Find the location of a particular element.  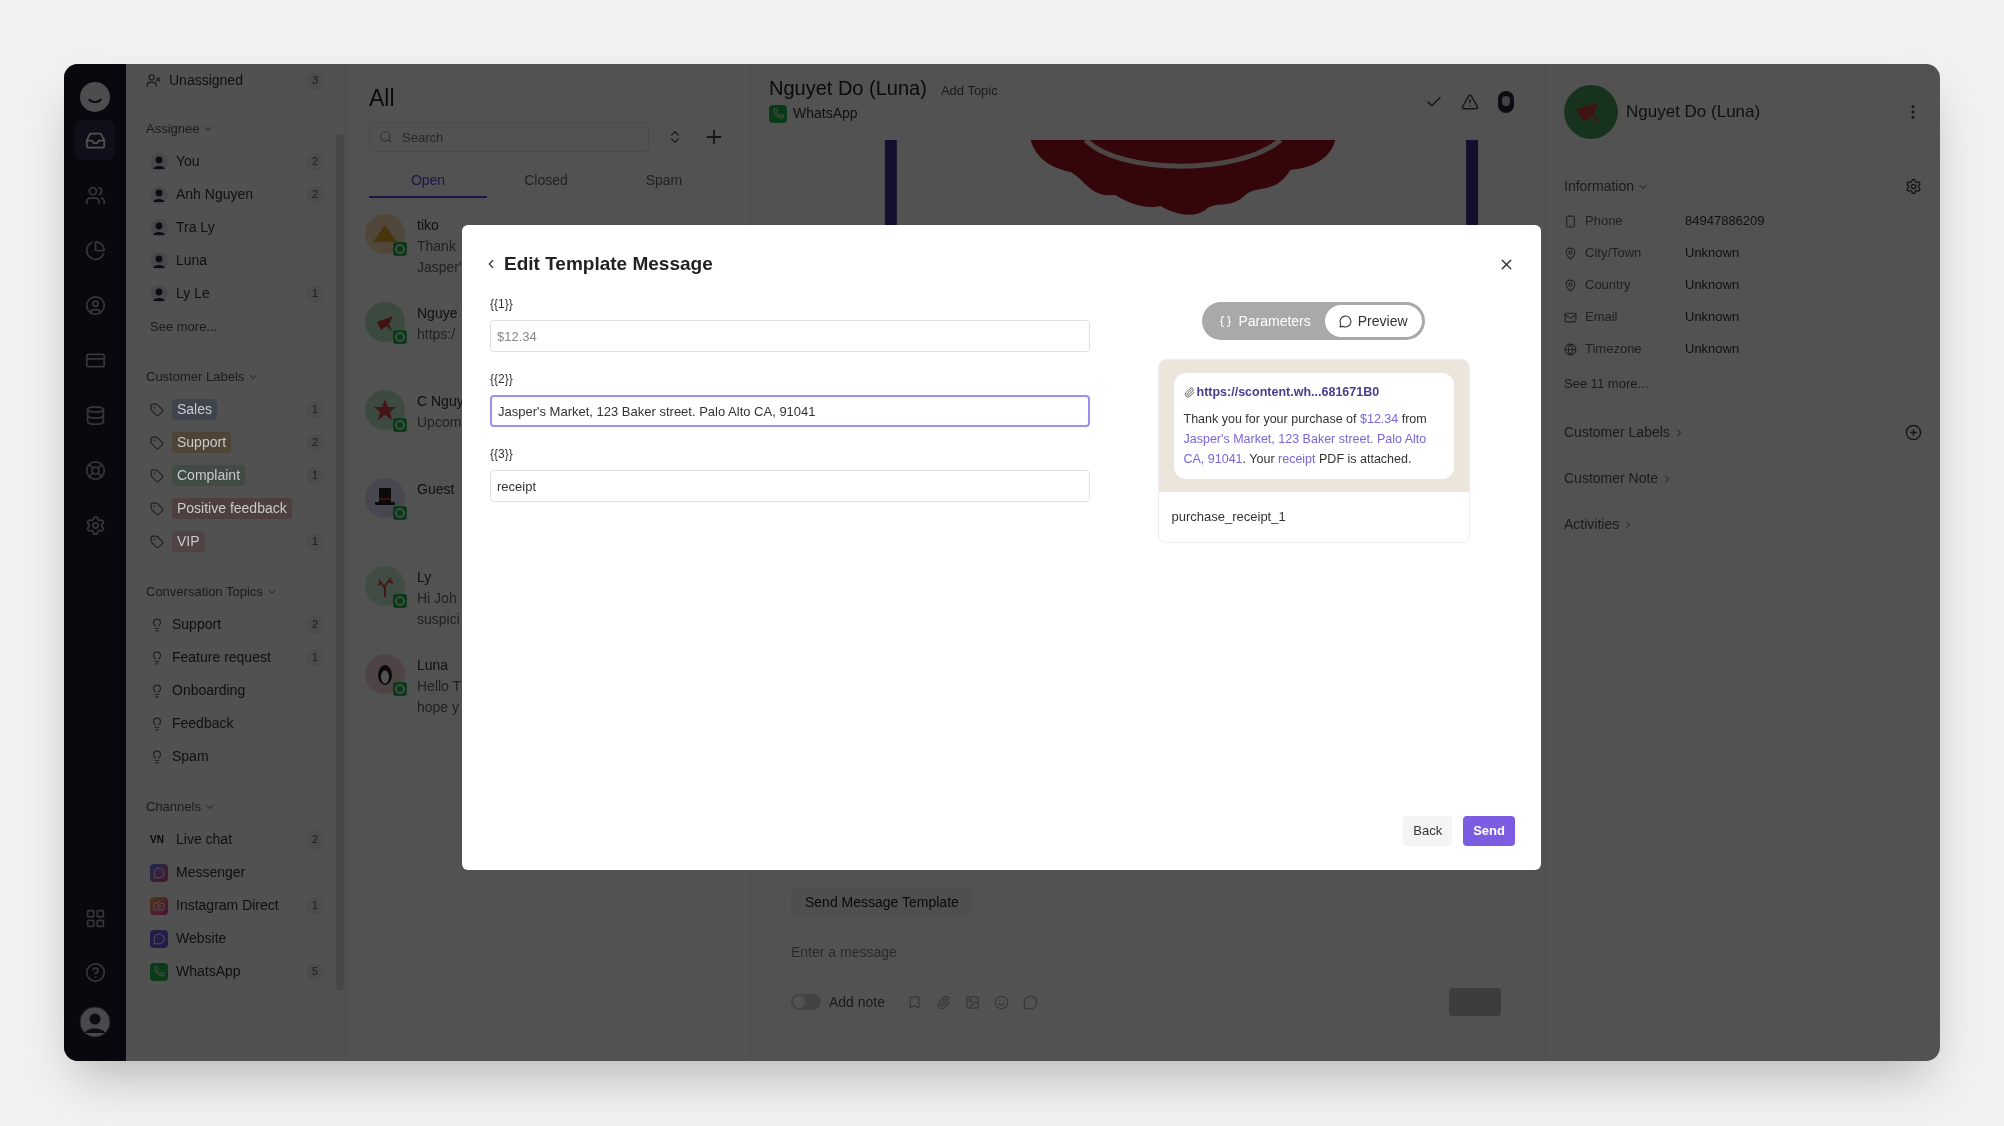

param-label: {{3}} is located at coordinates (502, 454).